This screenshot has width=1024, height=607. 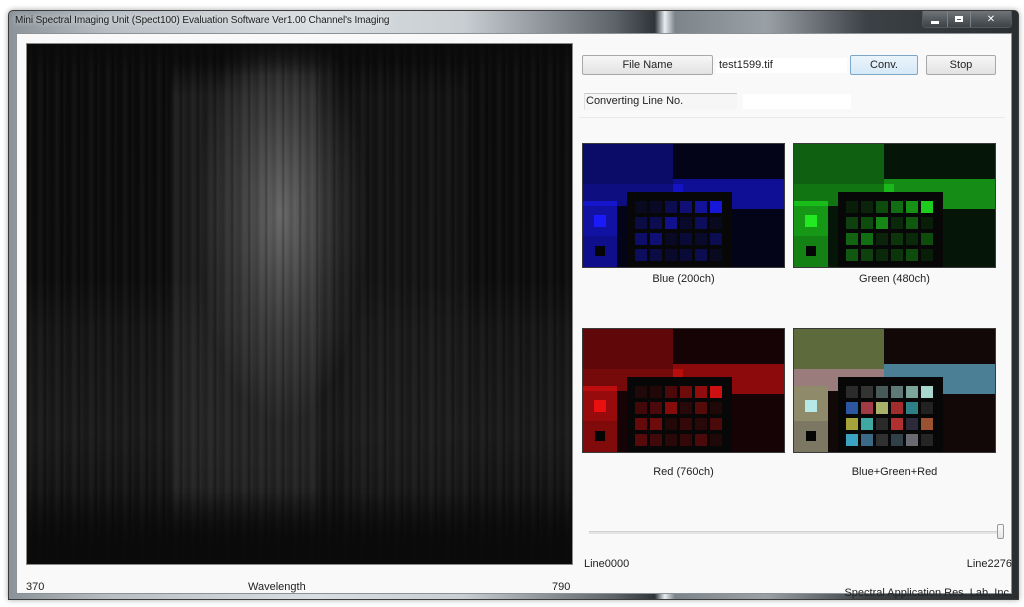 What do you see at coordinates (935, 19) in the screenshot?
I see `minimize-button` at bounding box center [935, 19].